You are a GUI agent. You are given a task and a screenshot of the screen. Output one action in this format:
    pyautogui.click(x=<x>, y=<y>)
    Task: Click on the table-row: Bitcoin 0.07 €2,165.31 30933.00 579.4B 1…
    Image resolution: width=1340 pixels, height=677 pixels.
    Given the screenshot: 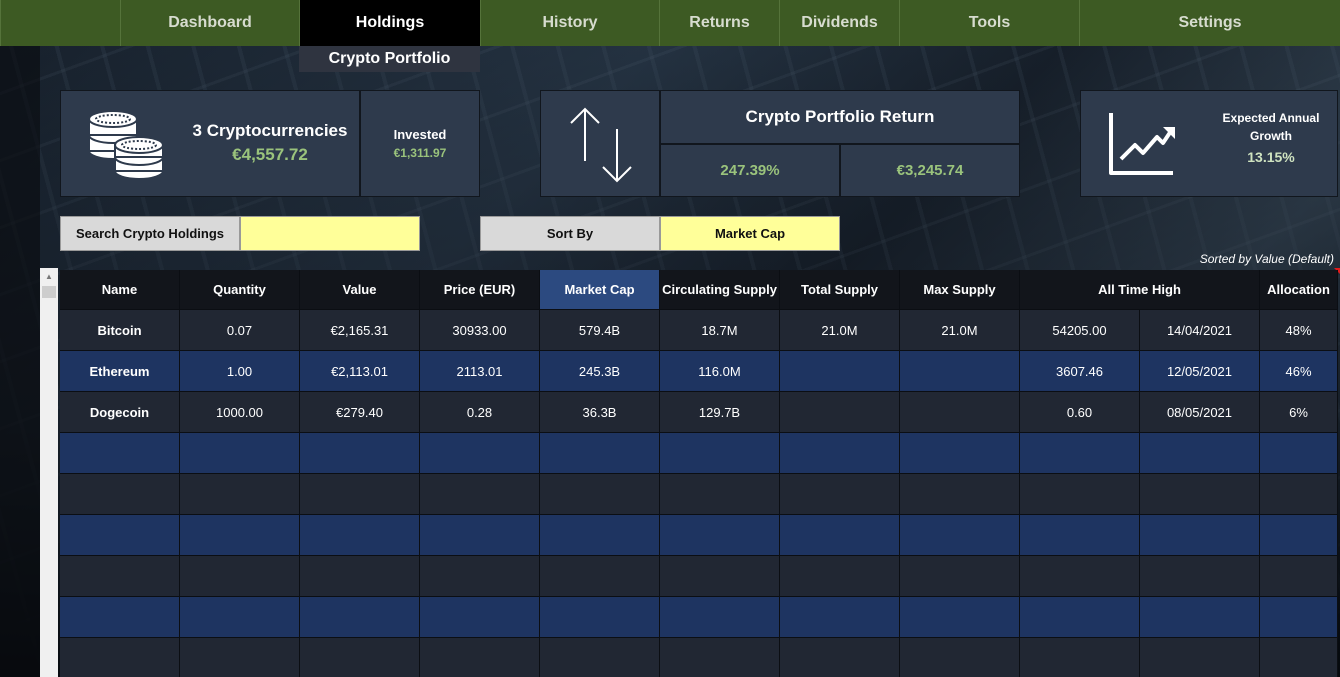 What is the action you would take?
    pyautogui.click(x=699, y=330)
    